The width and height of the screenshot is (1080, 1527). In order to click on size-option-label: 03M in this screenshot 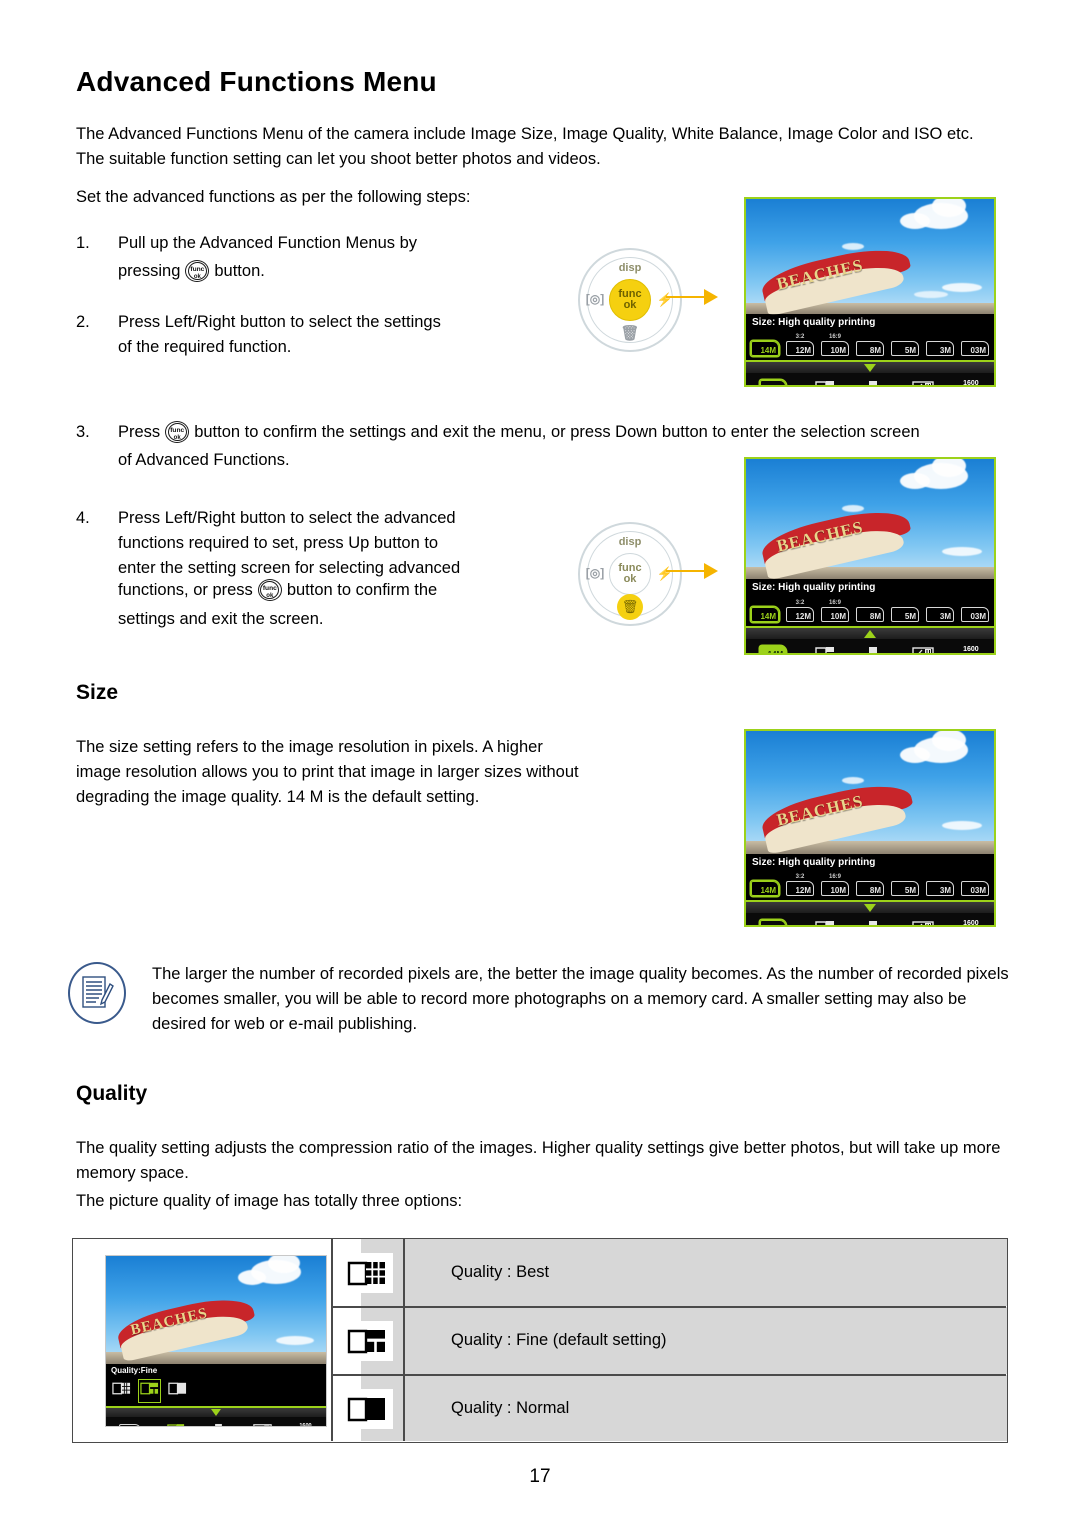, I will do `click(975, 614)`.